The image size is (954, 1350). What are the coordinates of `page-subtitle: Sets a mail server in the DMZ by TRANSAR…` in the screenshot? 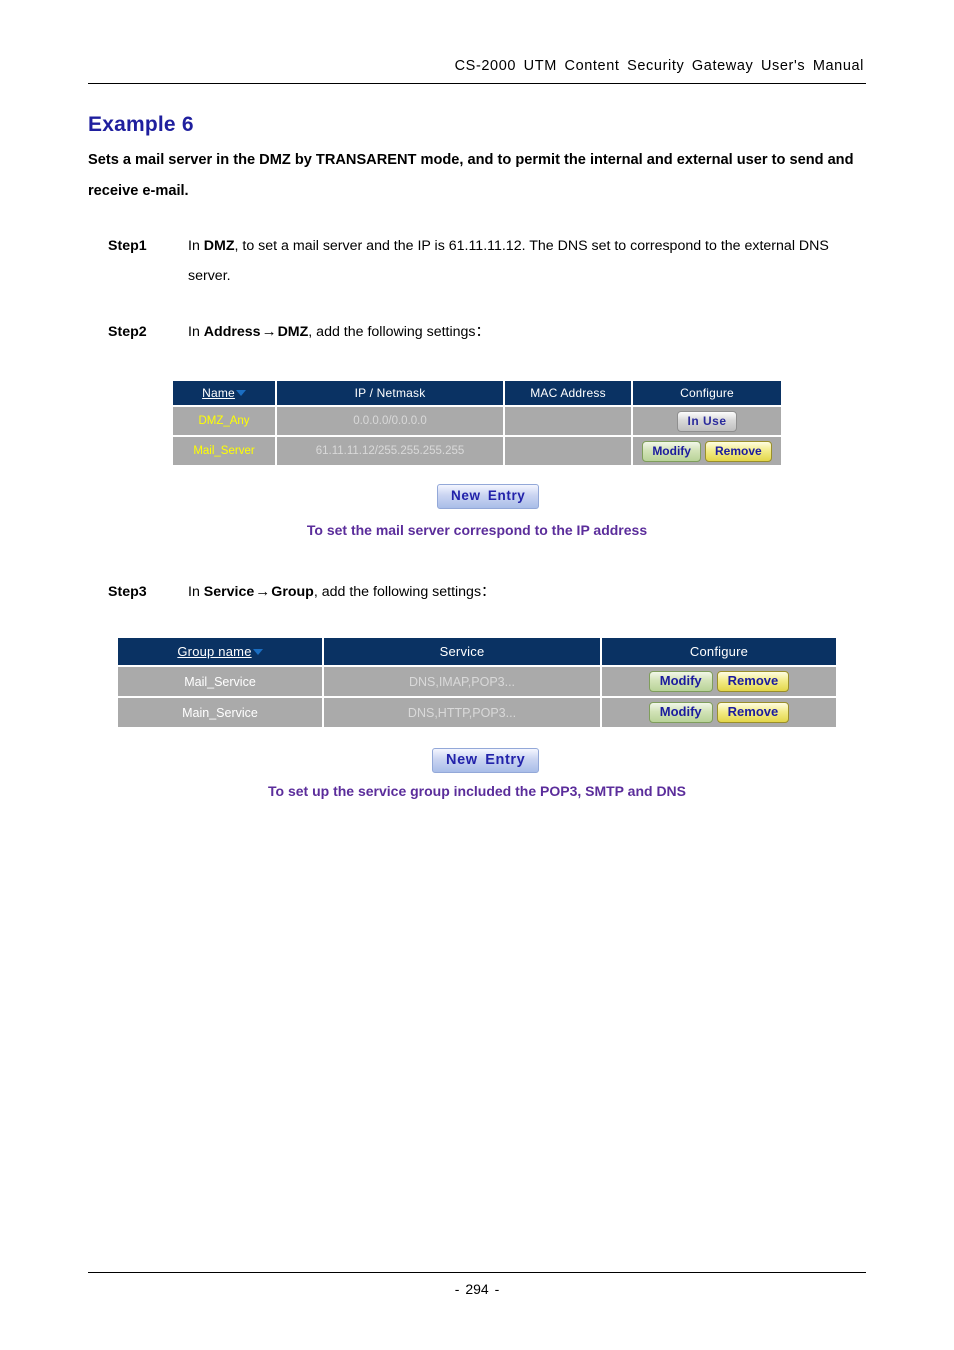 It's located at (471, 175).